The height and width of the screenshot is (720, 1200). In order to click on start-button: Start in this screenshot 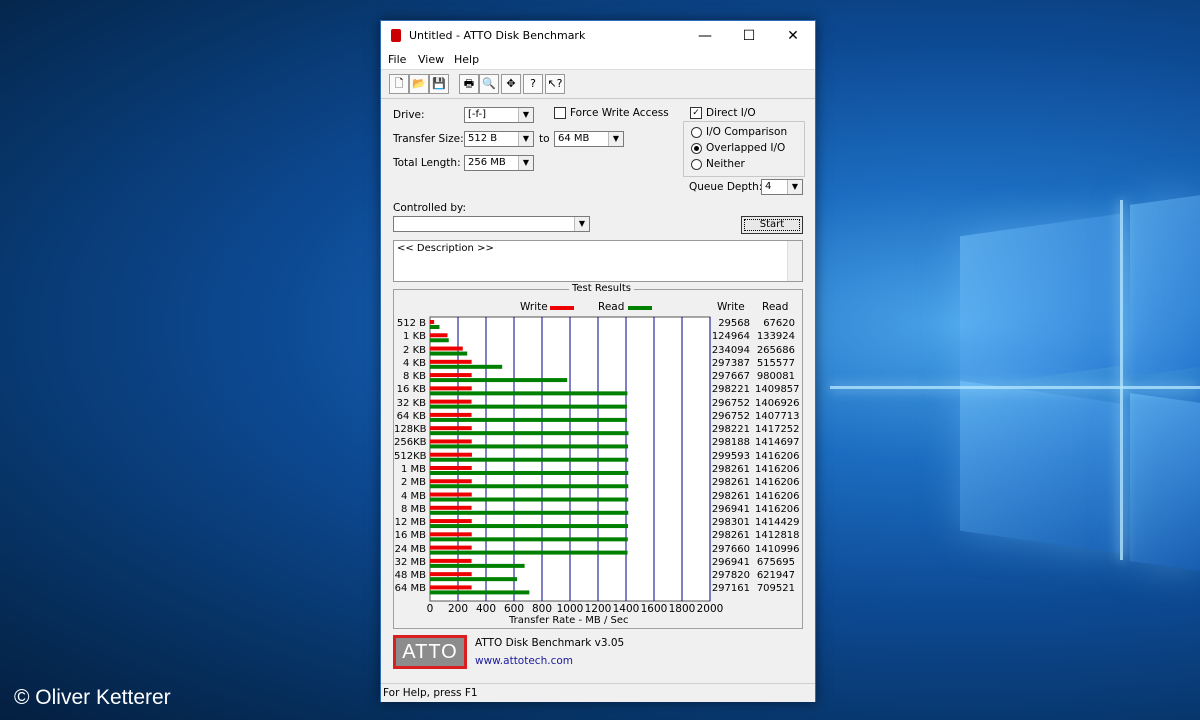, I will do `click(772, 225)`.